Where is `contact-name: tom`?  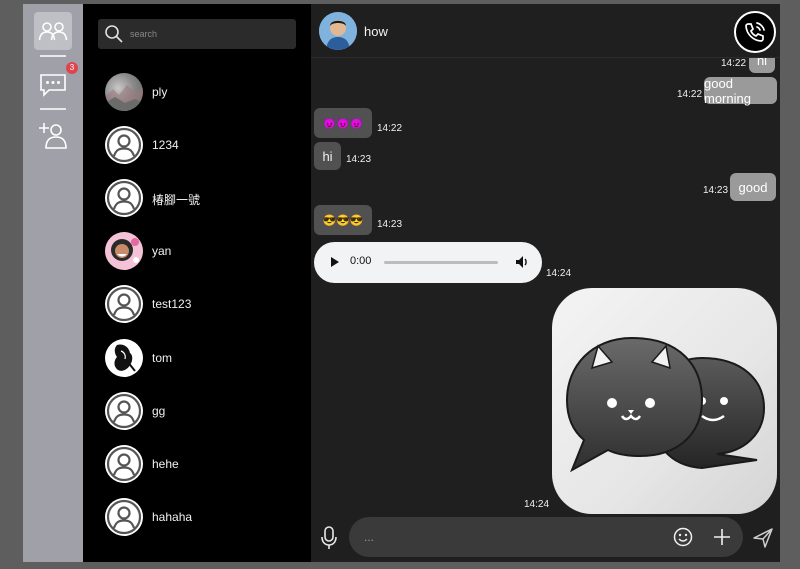
contact-name: tom is located at coordinates (162, 358).